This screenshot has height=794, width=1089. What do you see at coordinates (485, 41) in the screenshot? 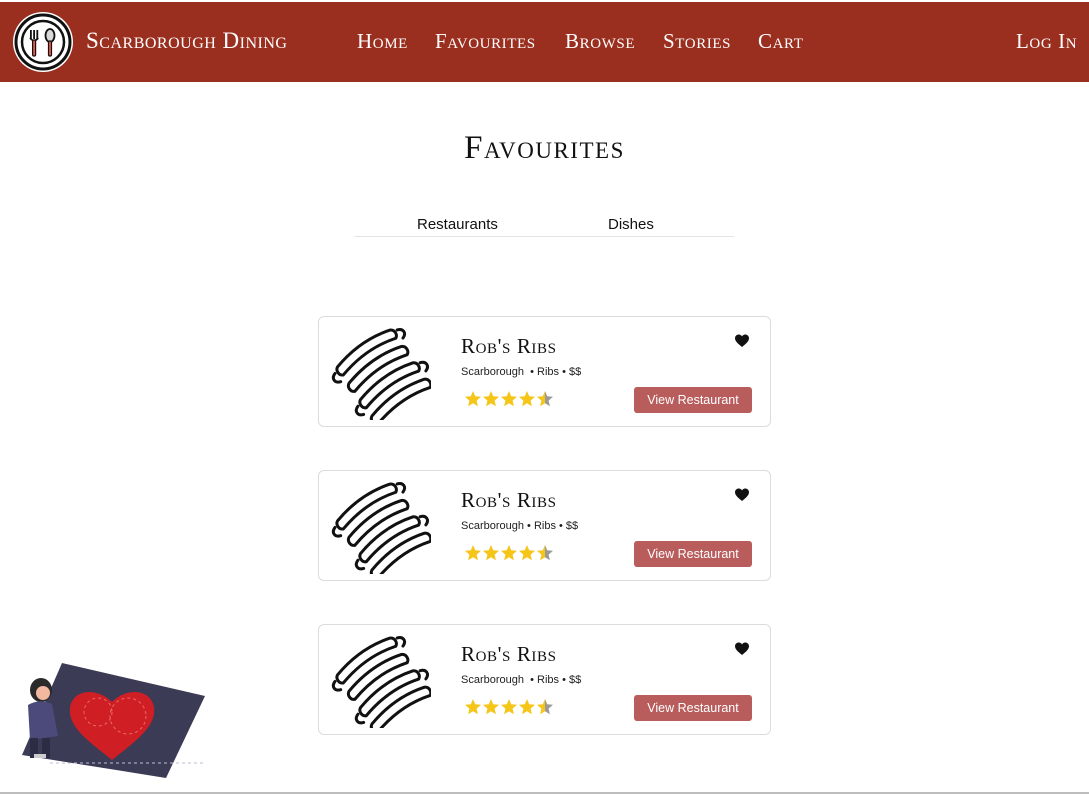
I see `nav-favourites: Favourites` at bounding box center [485, 41].